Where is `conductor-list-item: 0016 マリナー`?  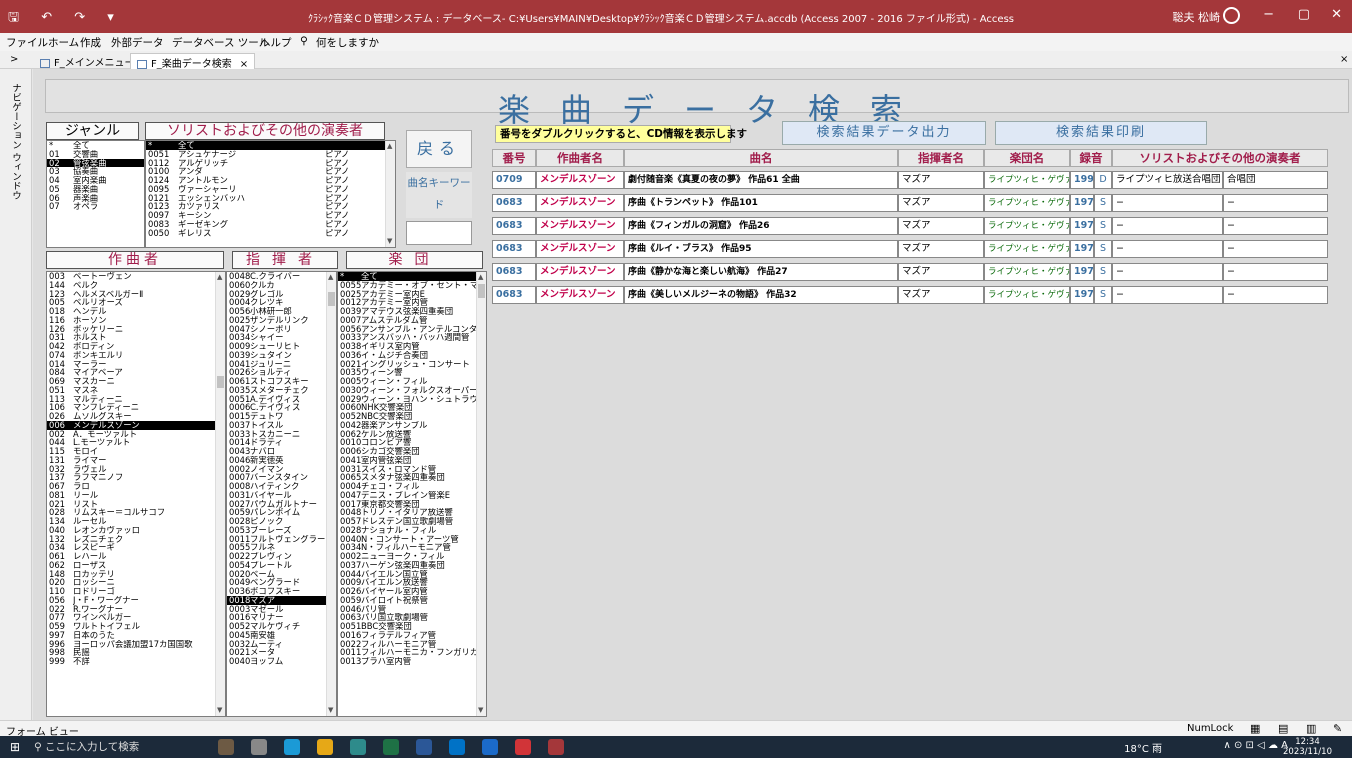
conductor-list-item: 0016 マリナー is located at coordinates (276, 617).